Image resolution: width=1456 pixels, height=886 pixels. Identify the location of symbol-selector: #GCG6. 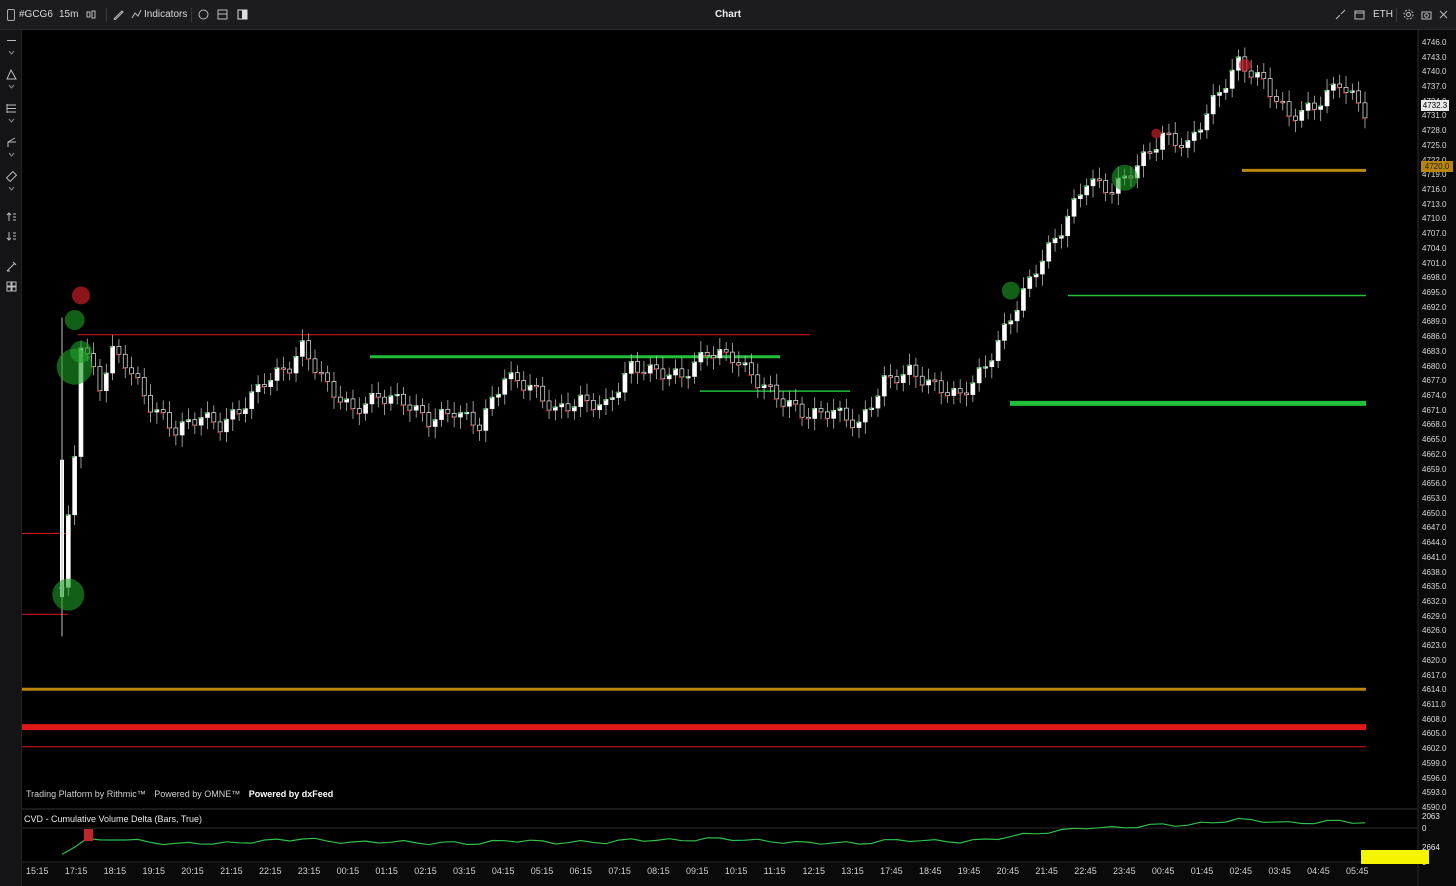
(36, 15).